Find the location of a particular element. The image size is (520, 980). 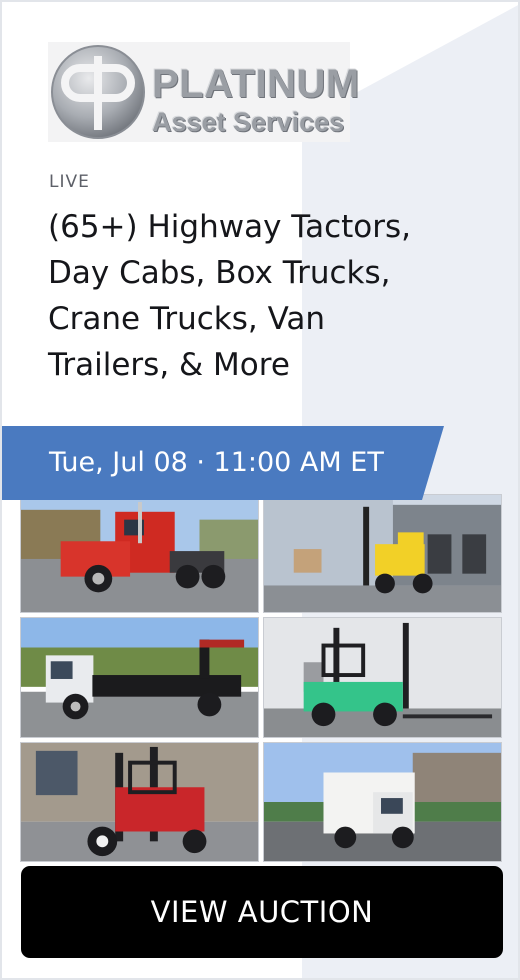

photo-yellow-forklift is located at coordinates (382, 553).